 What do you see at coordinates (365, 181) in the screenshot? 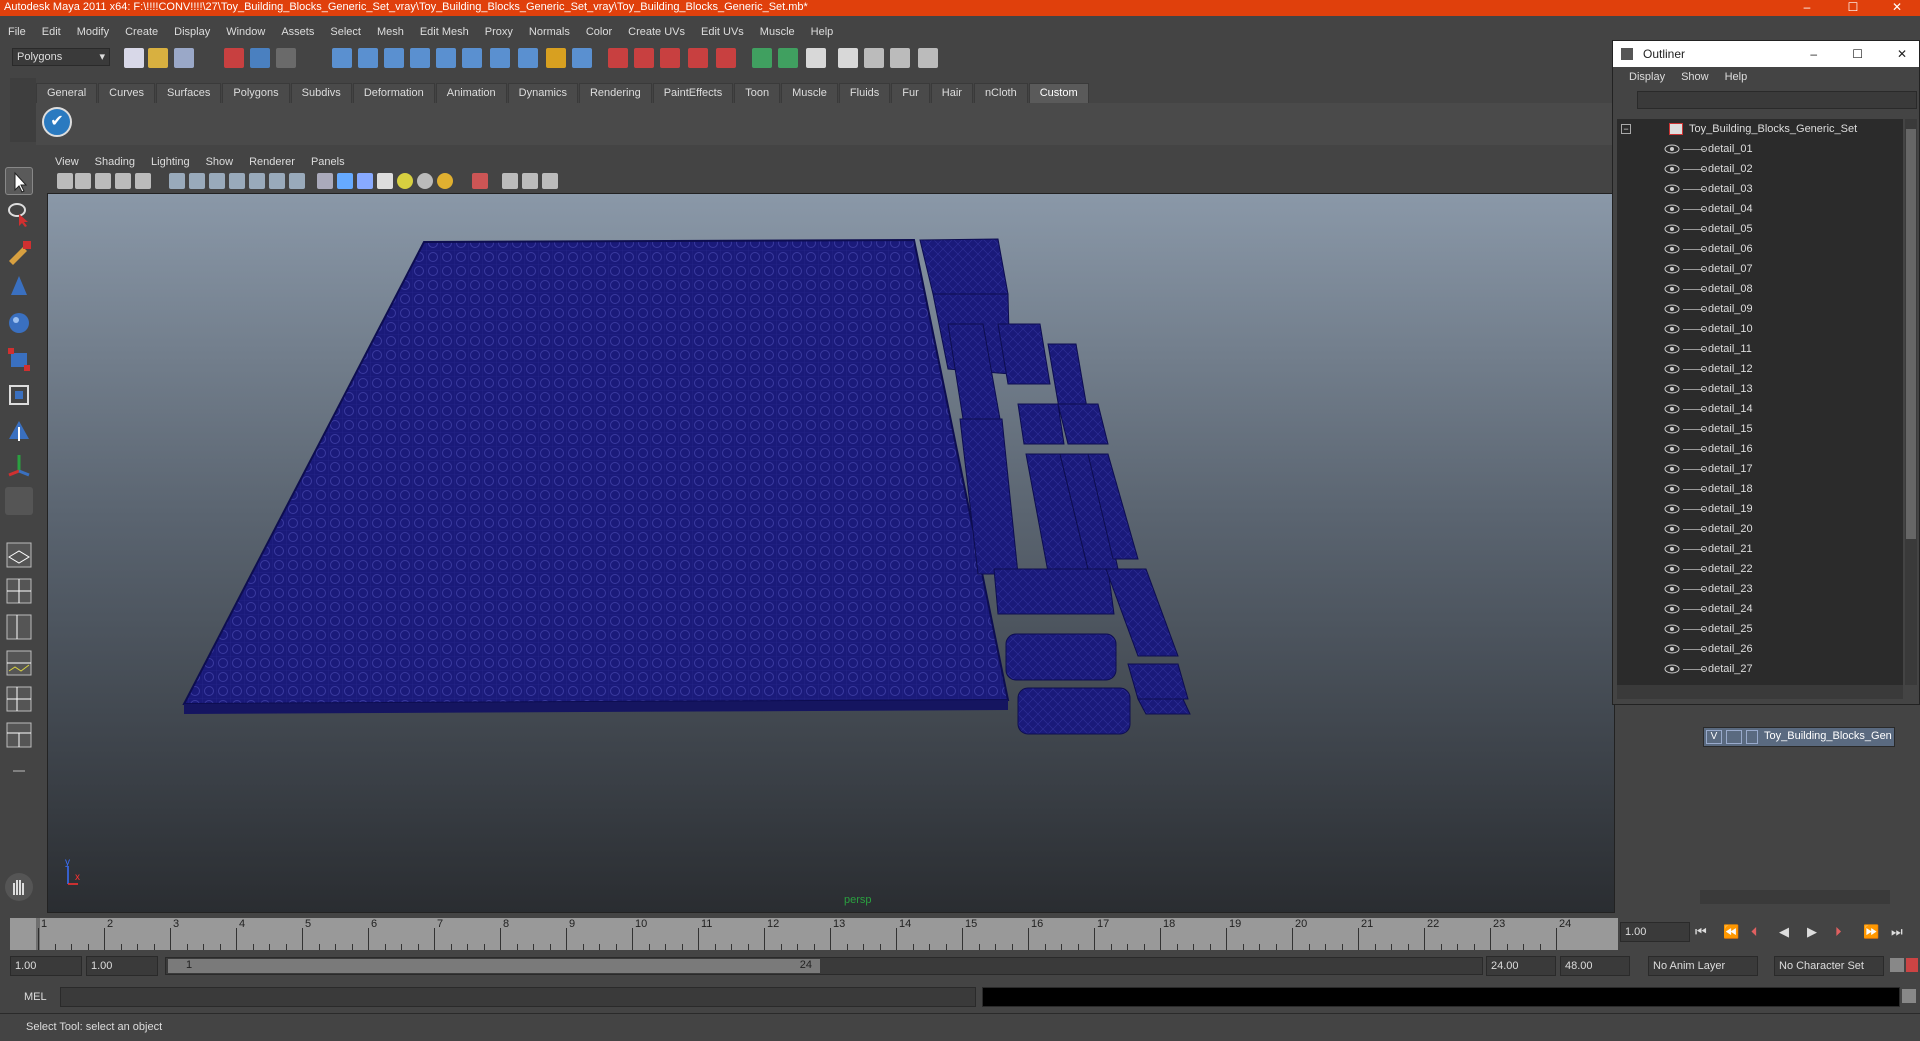
I see `wireframe-on-shaded-icon` at bounding box center [365, 181].